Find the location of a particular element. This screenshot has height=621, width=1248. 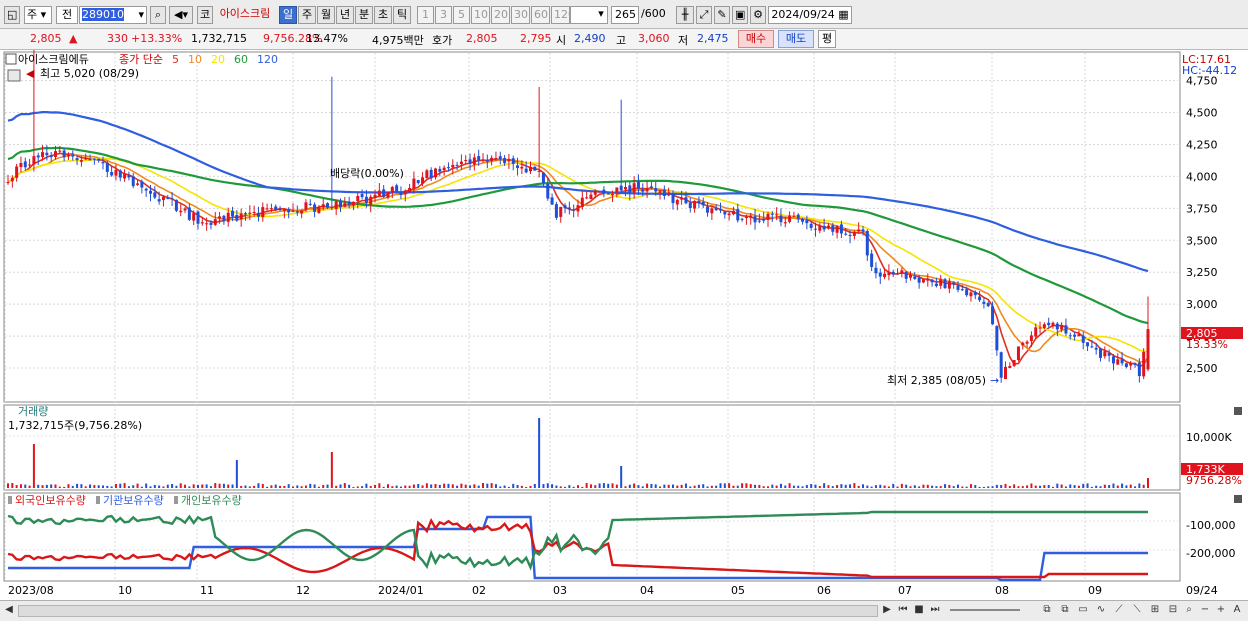

tab-period-2: 월 is located at coordinates (326, 15).